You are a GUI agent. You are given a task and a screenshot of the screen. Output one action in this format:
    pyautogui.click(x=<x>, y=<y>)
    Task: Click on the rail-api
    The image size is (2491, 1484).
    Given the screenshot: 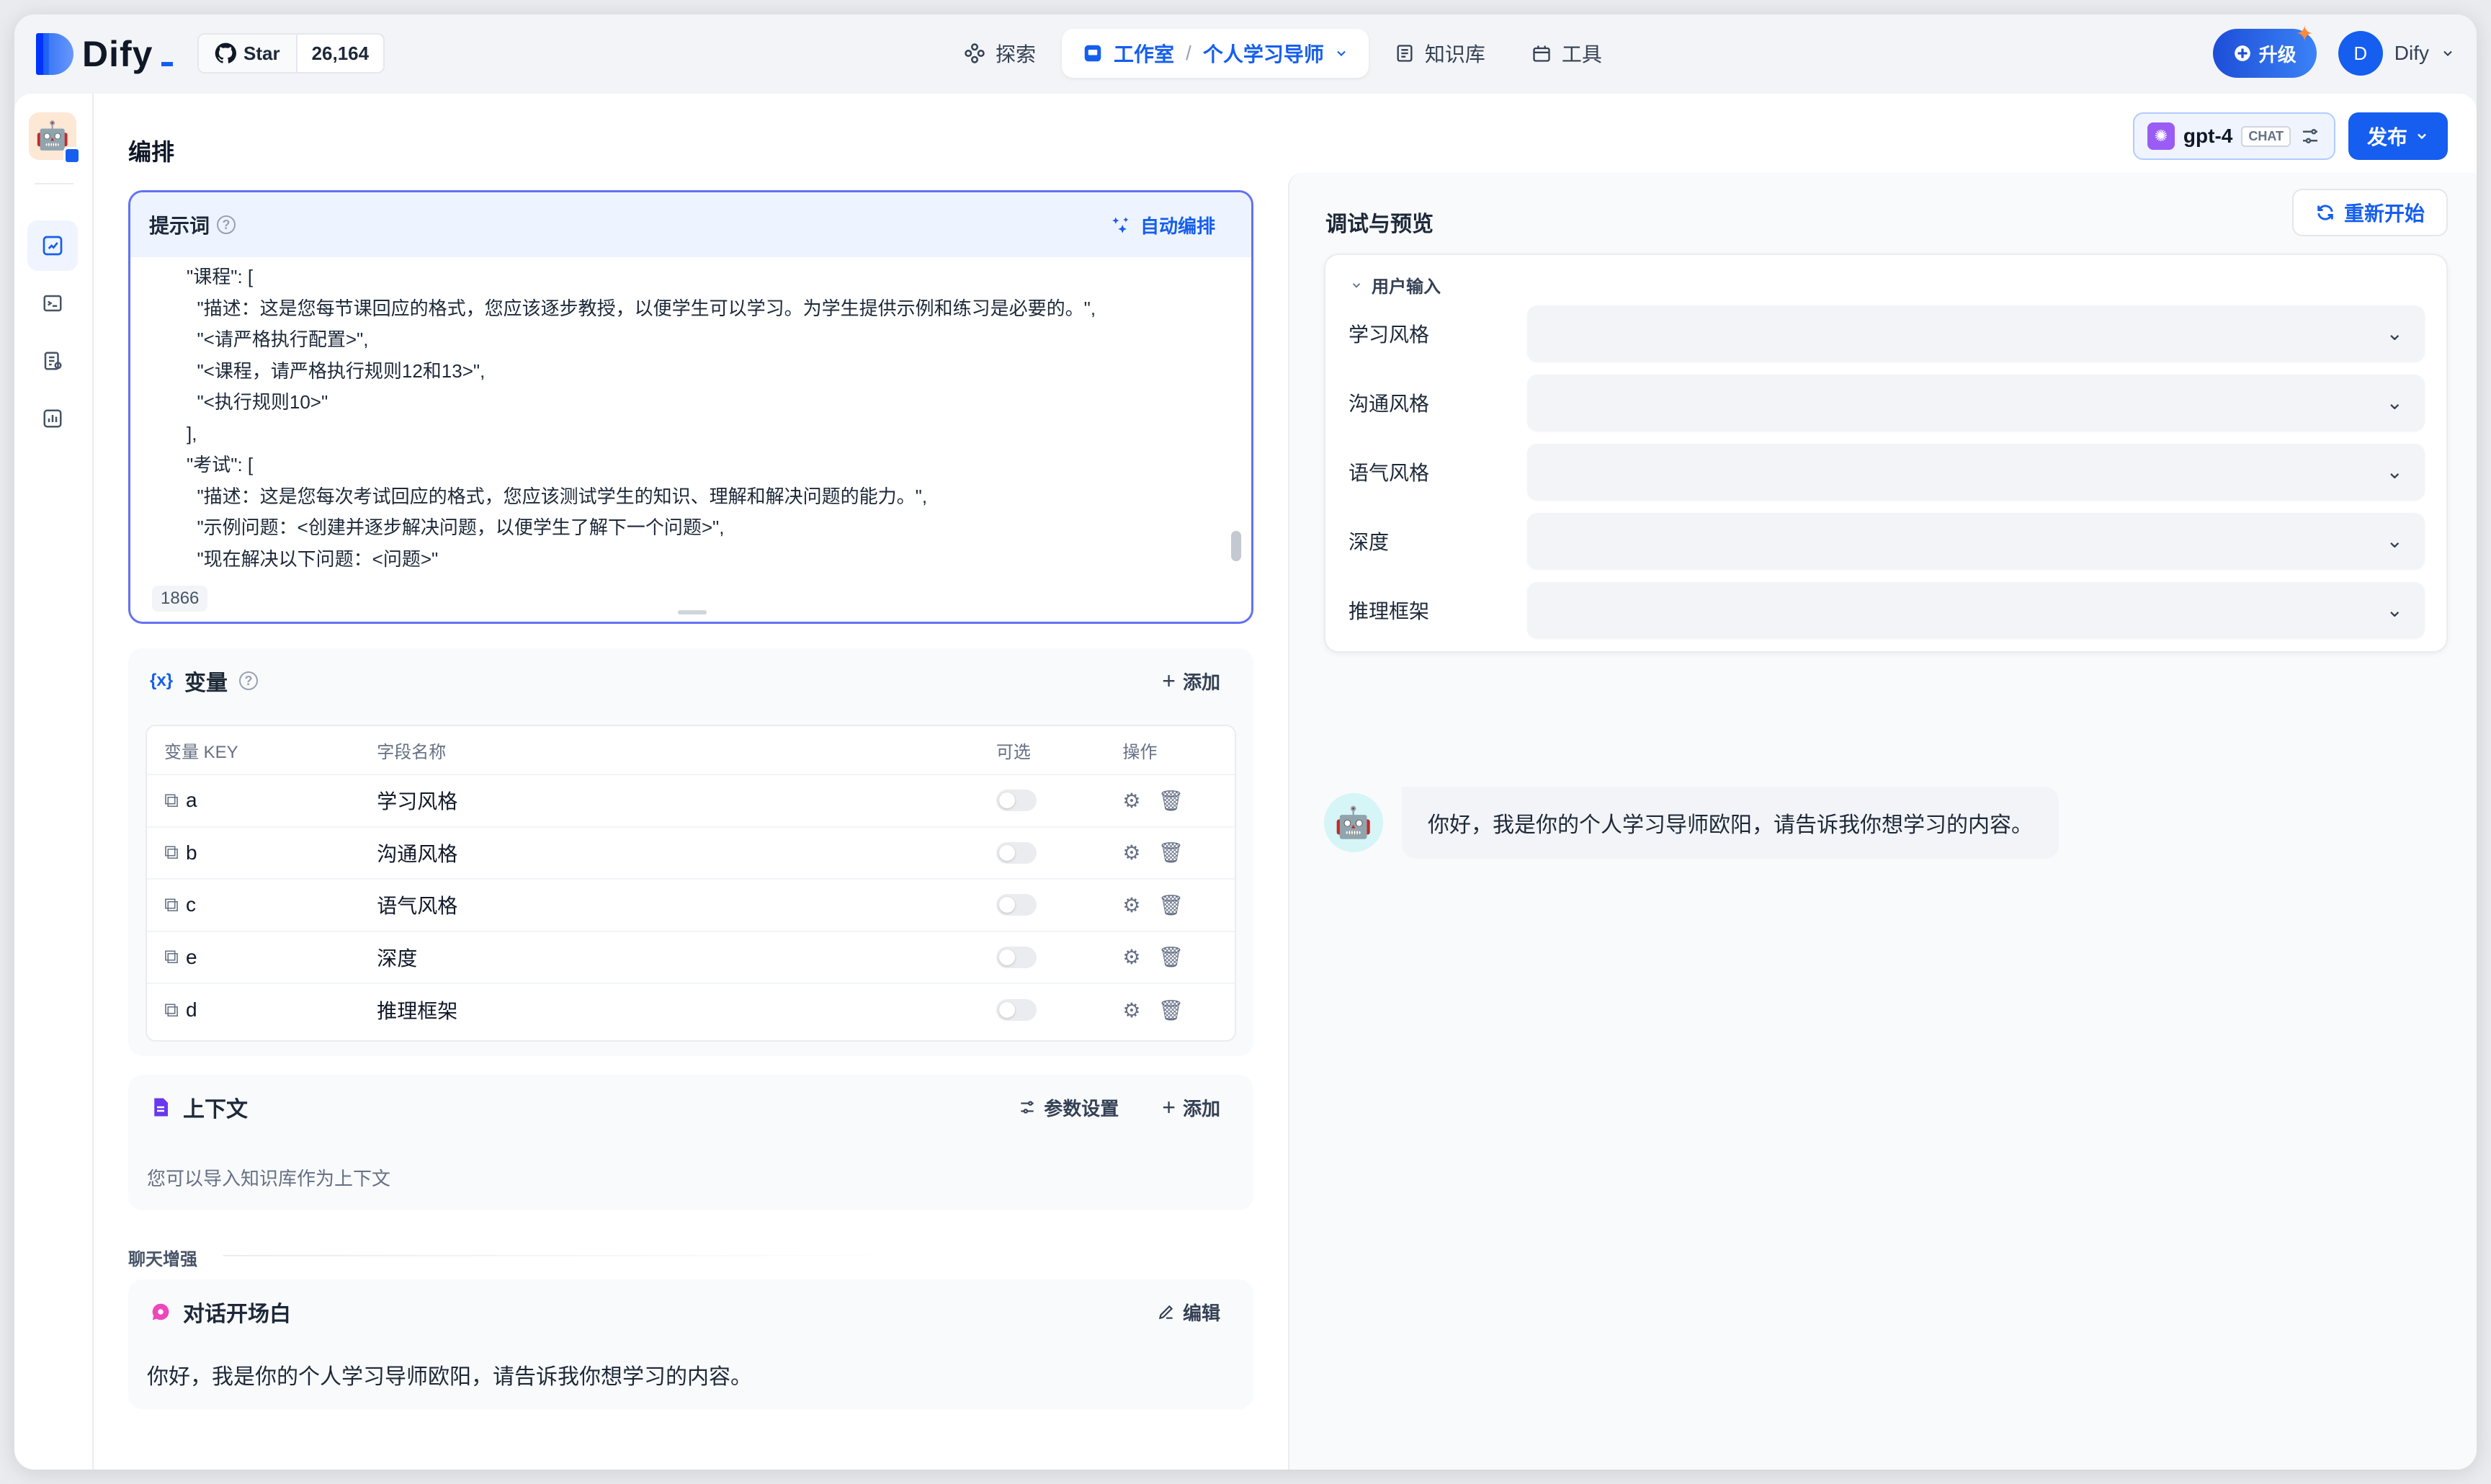 What is the action you would take?
    pyautogui.click(x=52, y=303)
    